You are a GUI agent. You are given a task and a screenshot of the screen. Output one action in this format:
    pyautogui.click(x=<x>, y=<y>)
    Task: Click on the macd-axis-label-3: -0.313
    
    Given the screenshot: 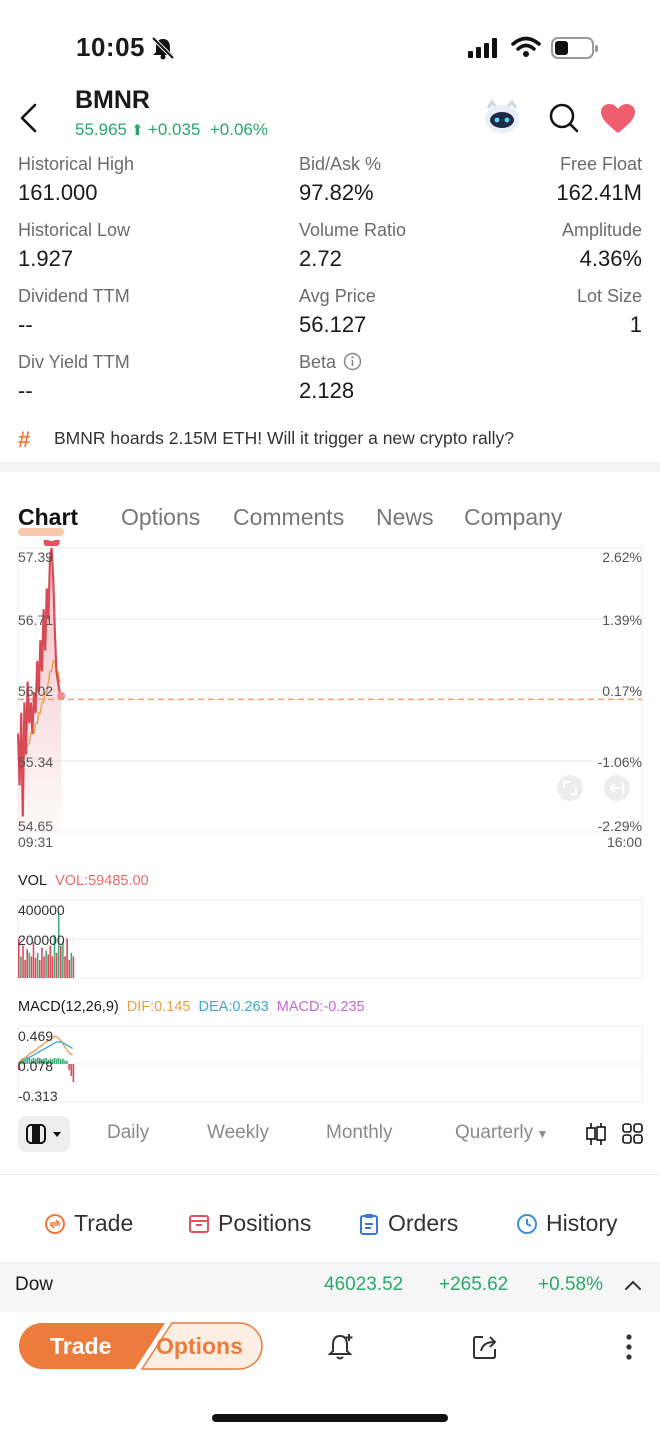 What is the action you would take?
    pyautogui.click(x=38, y=1096)
    